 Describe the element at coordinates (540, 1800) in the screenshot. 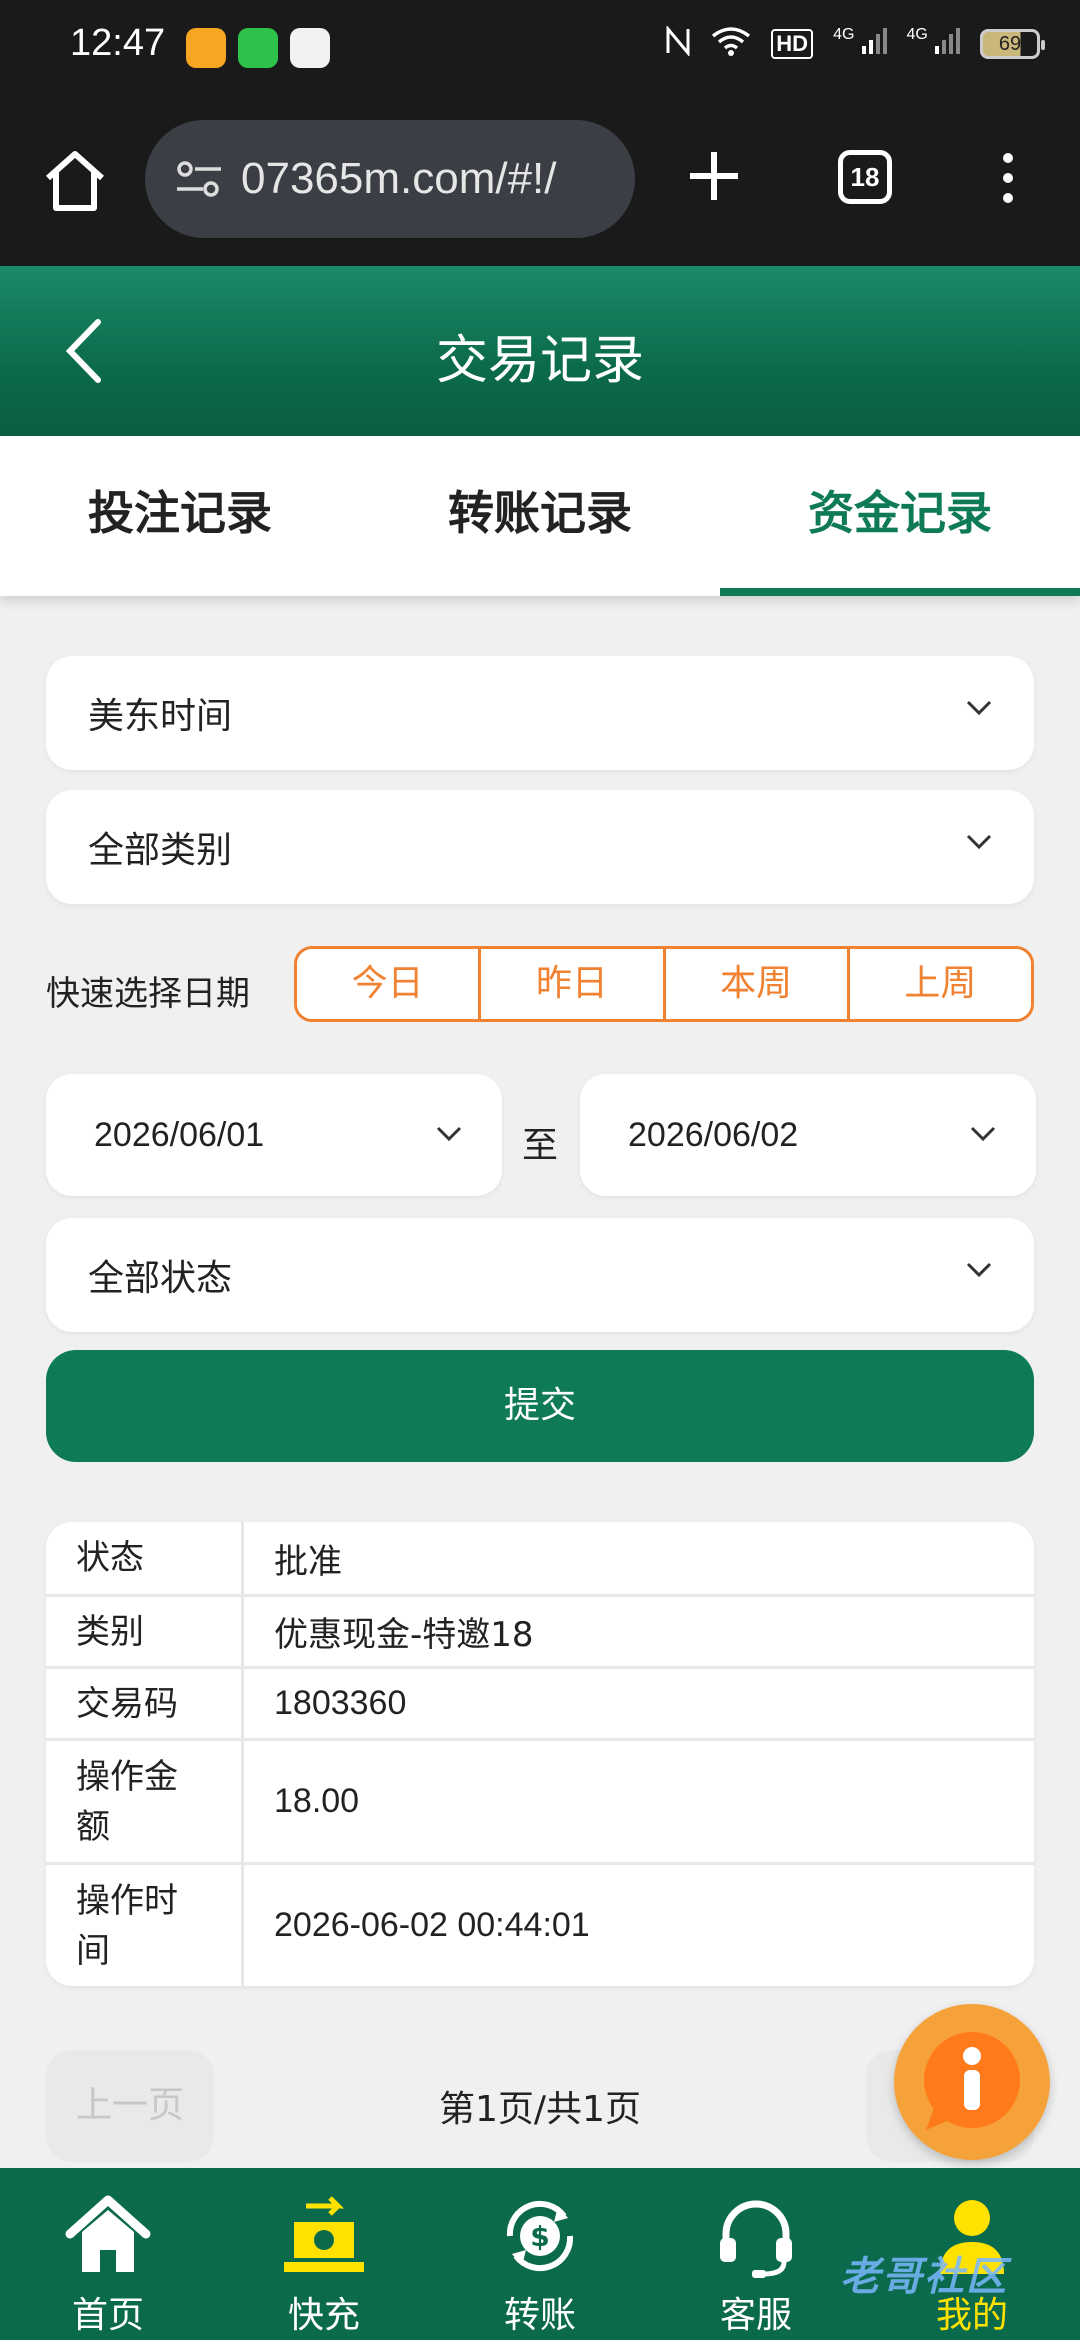

I see `table-row: 操作金额 18.00` at that location.